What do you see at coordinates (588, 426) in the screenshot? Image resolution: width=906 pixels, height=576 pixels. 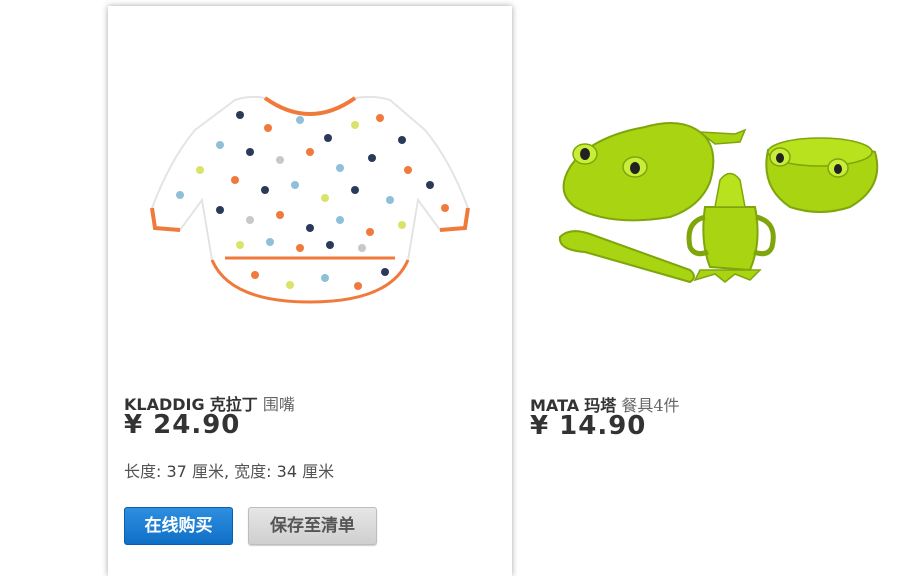 I see `product-price: ¥ 14.90` at bounding box center [588, 426].